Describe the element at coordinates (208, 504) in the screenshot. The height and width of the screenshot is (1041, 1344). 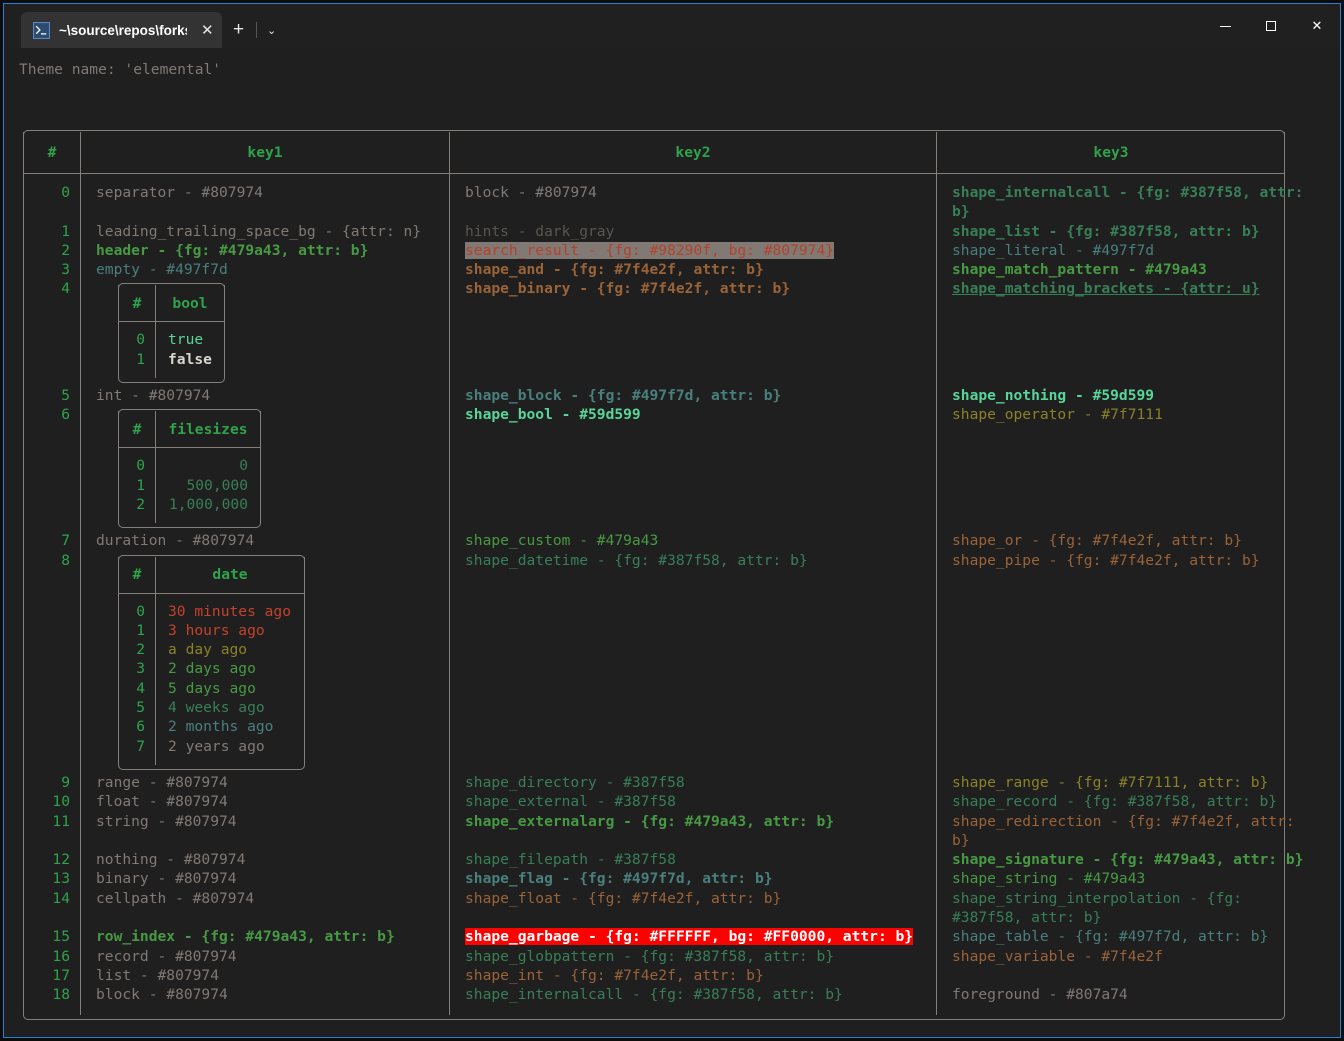
I see `nested-row-value: 1,000,000` at that location.